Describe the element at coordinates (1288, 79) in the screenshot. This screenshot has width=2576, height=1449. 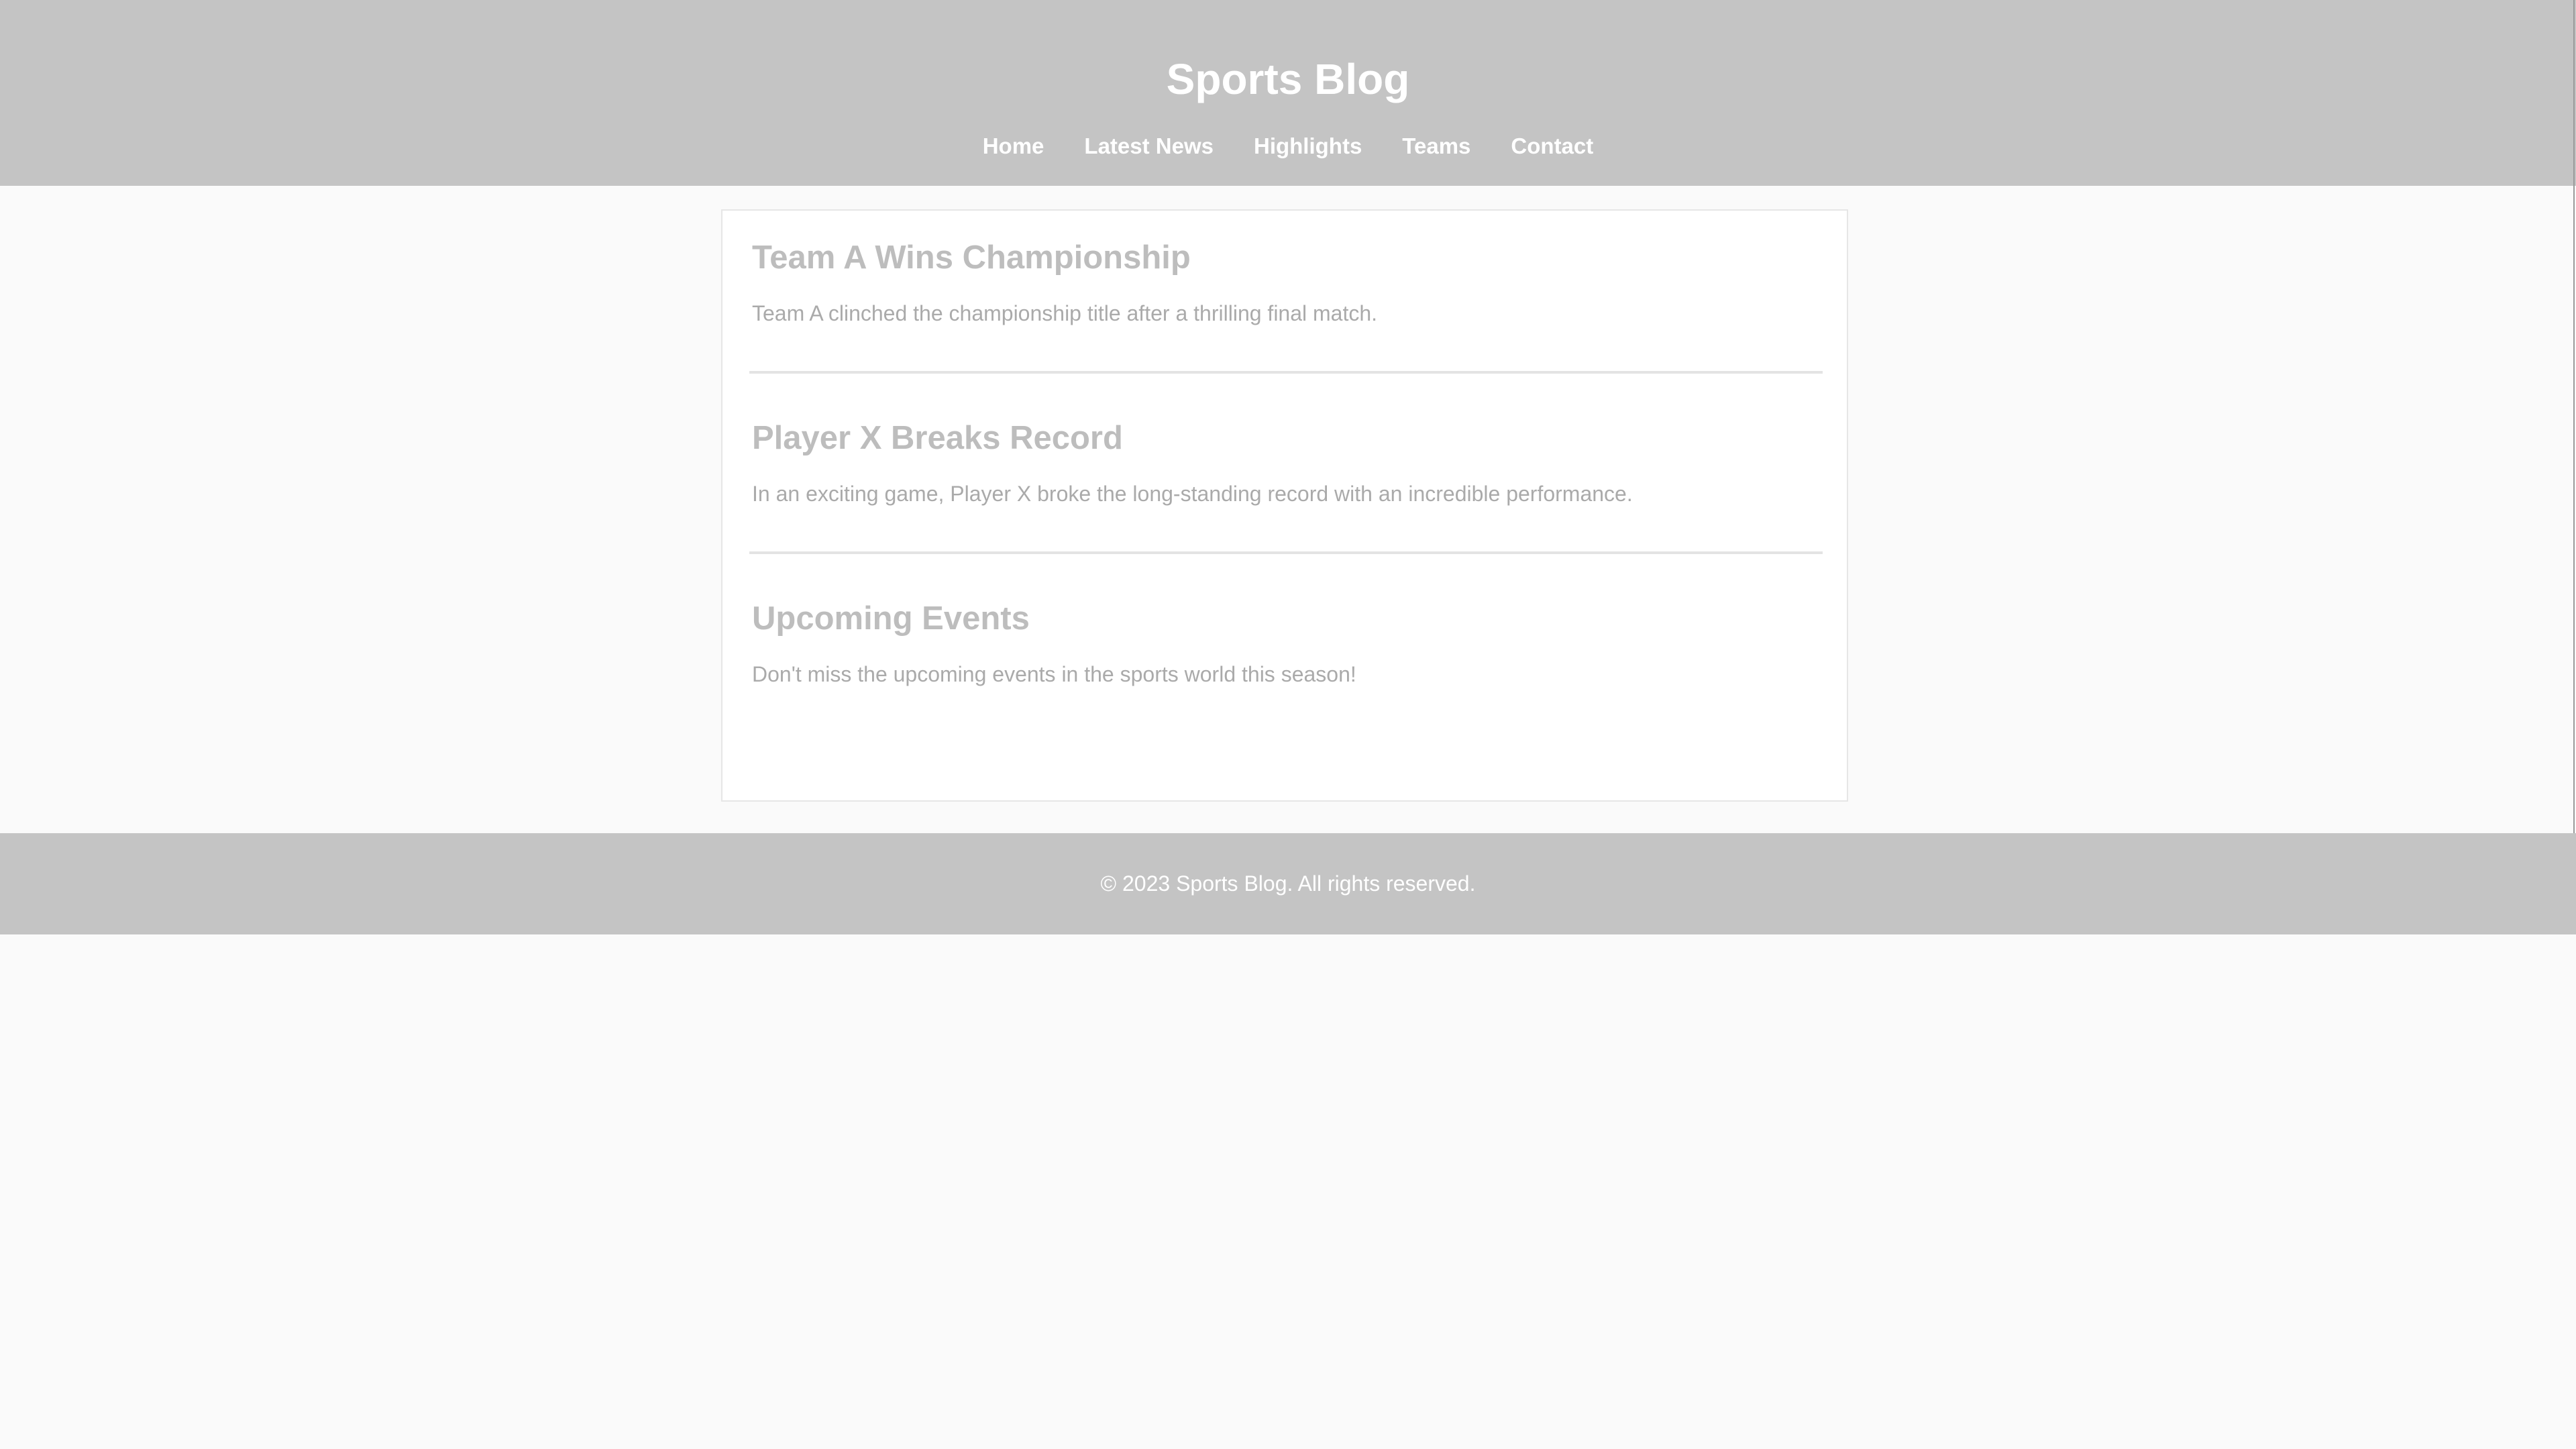
I see `site-title: Sports Blog` at that location.